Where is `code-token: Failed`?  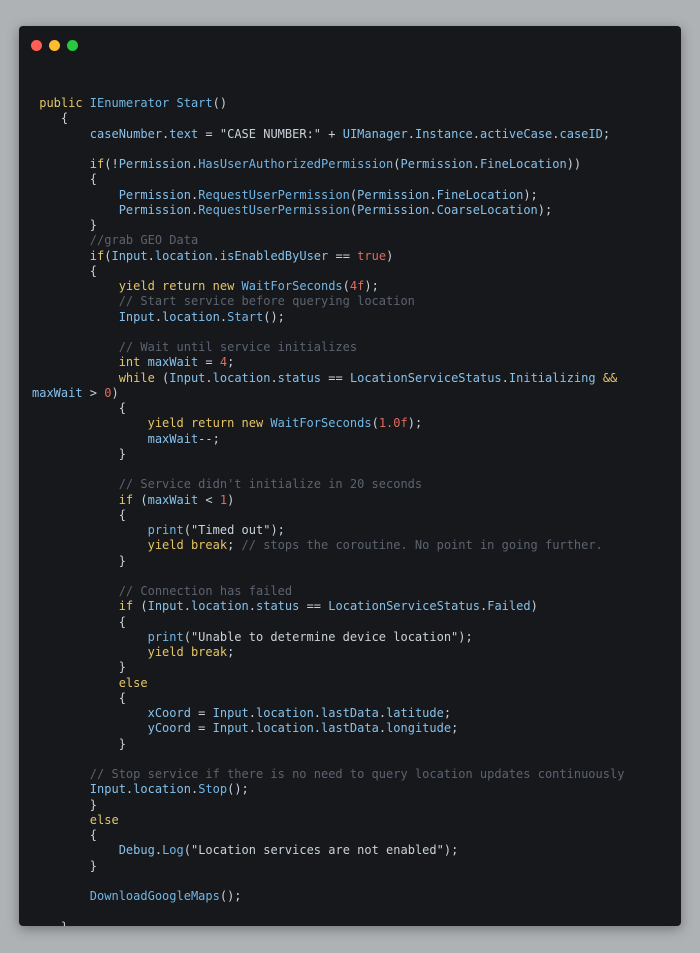 code-token: Failed is located at coordinates (509, 606).